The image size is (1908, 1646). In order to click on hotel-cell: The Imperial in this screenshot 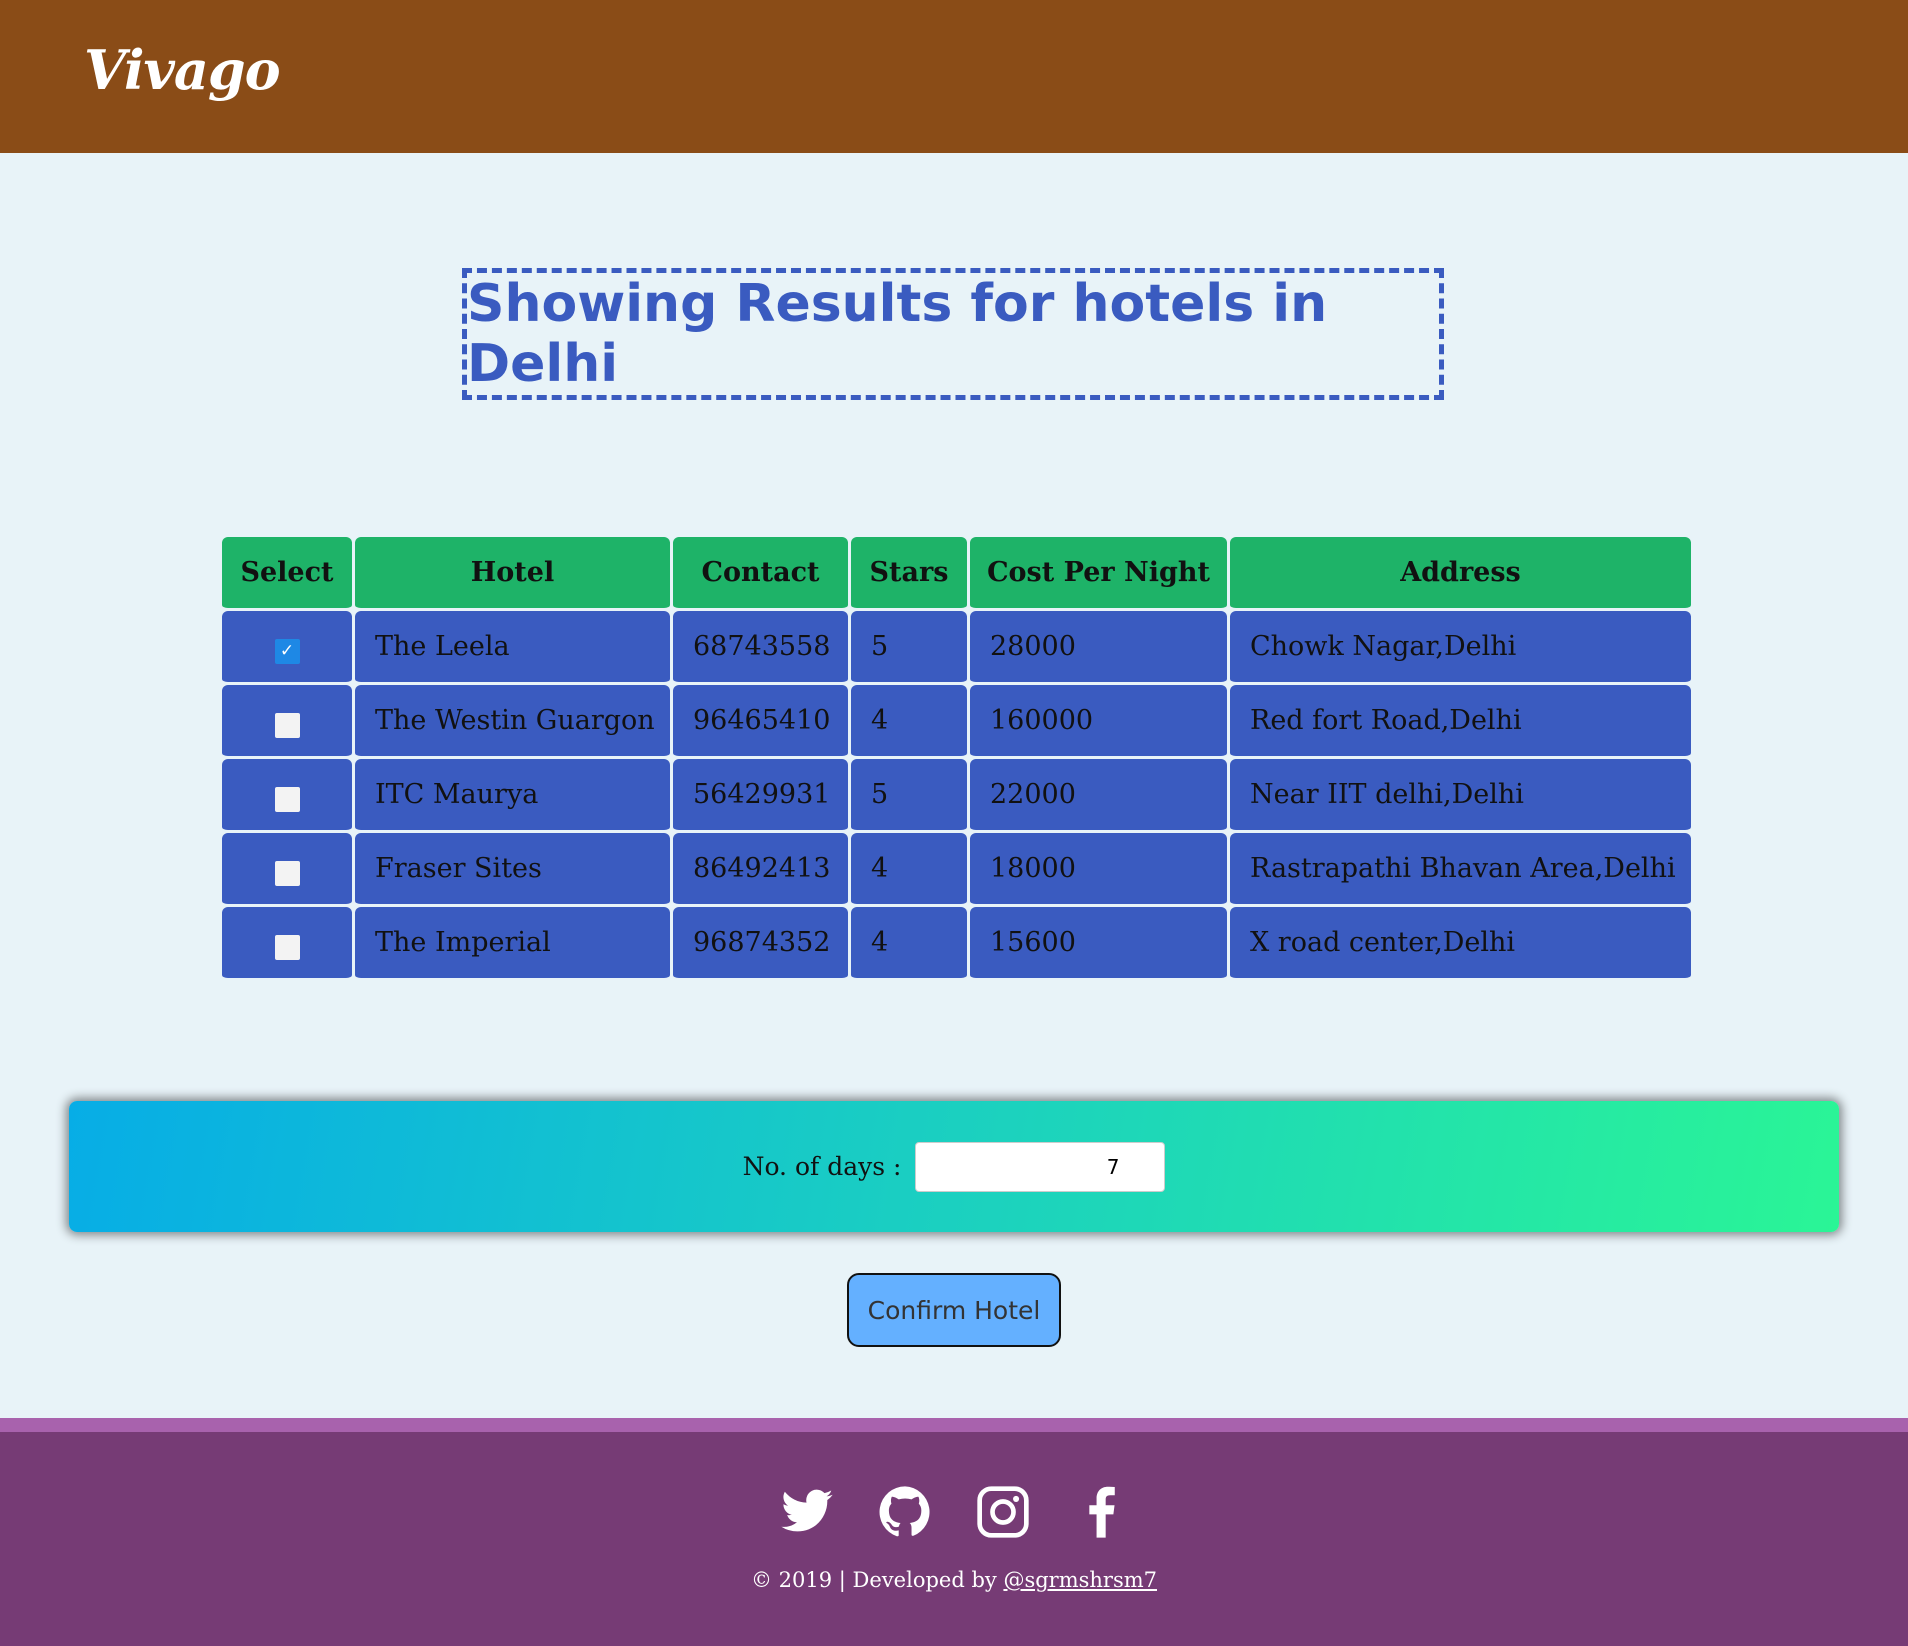, I will do `click(512, 944)`.